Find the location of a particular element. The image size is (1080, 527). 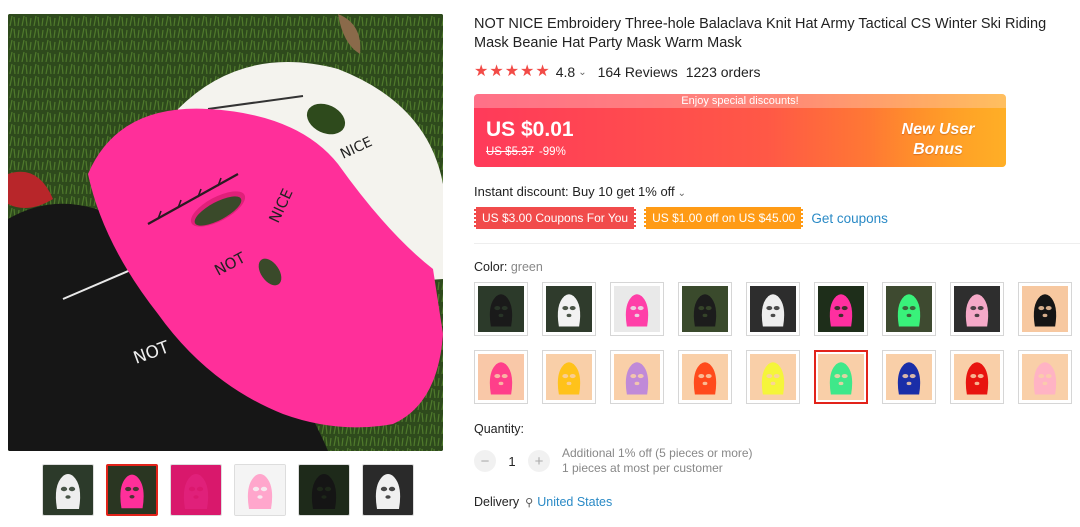

promo-strip: Enjoy special discounts! is located at coordinates (740, 101).